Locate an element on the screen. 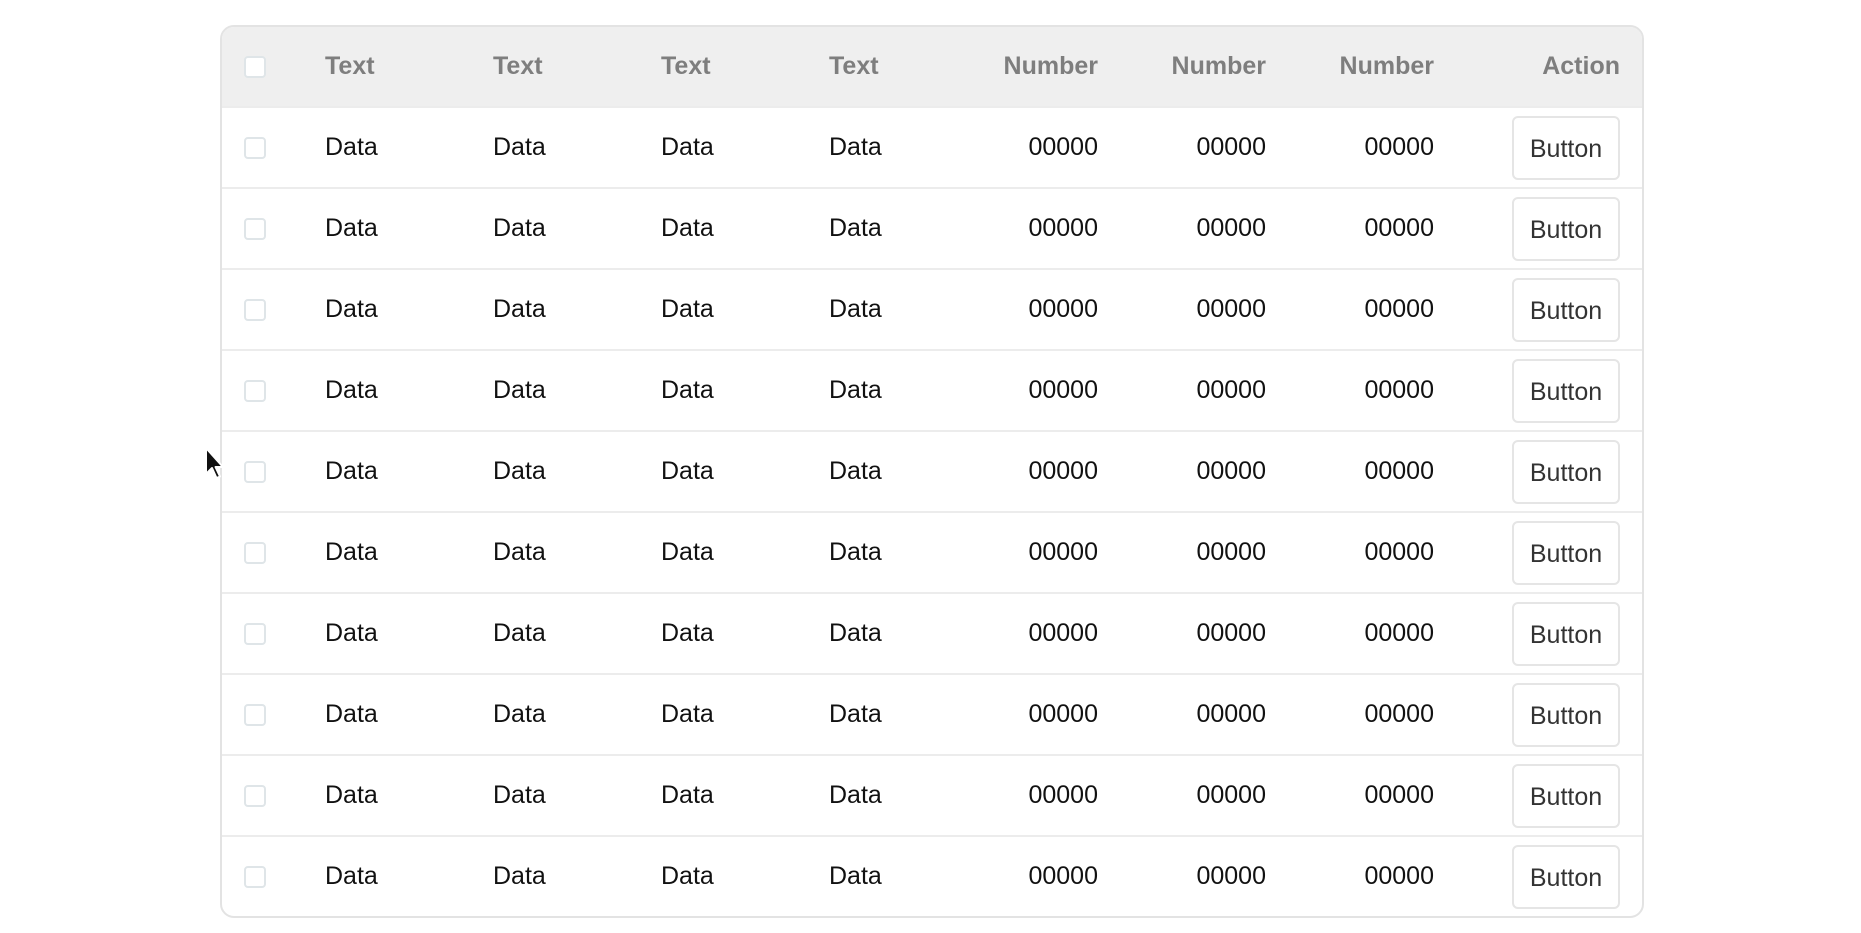 This screenshot has width=1861, height=933. mouse-pointer-icon is located at coordinates (214, 463).